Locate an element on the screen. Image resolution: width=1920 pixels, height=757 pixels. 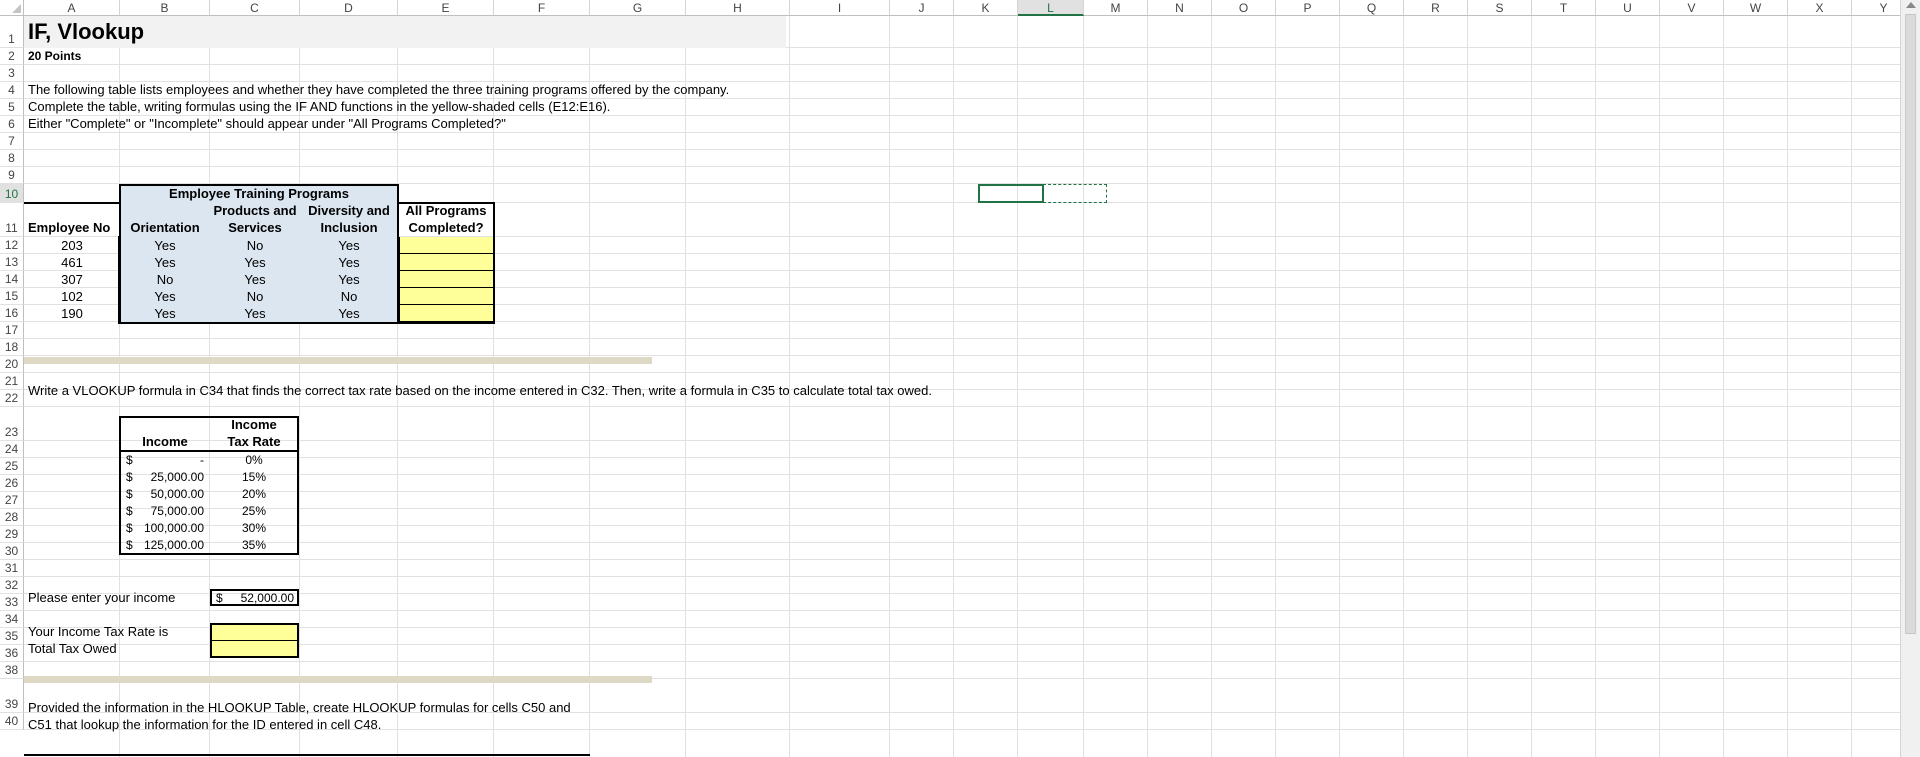
row-header-39: 39 is located at coordinates (12, 696).